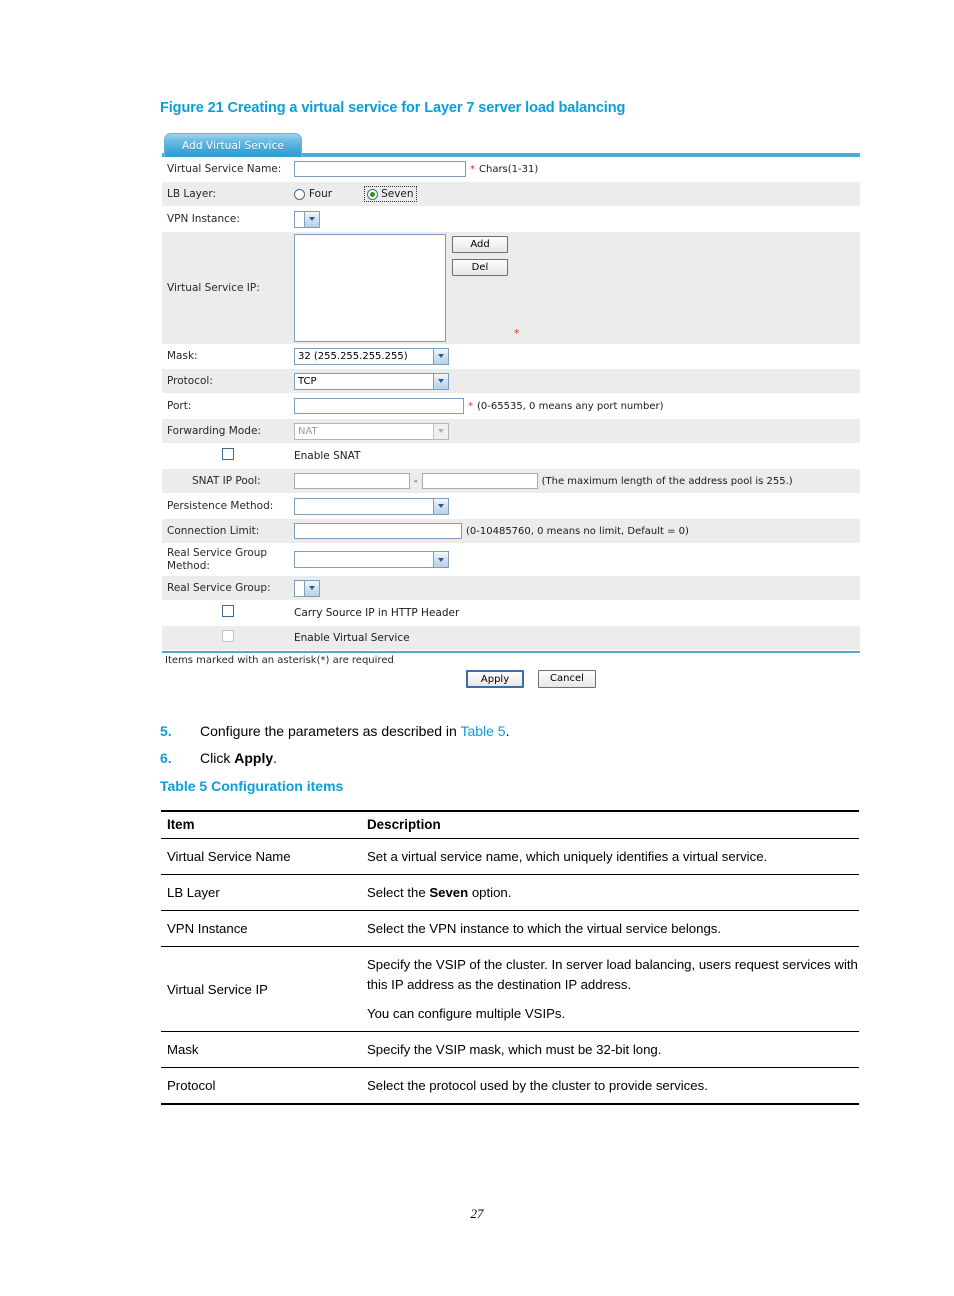 This screenshot has height=1296, width=954. What do you see at coordinates (470, 406) in the screenshot?
I see `required-asterisk-port: *` at bounding box center [470, 406].